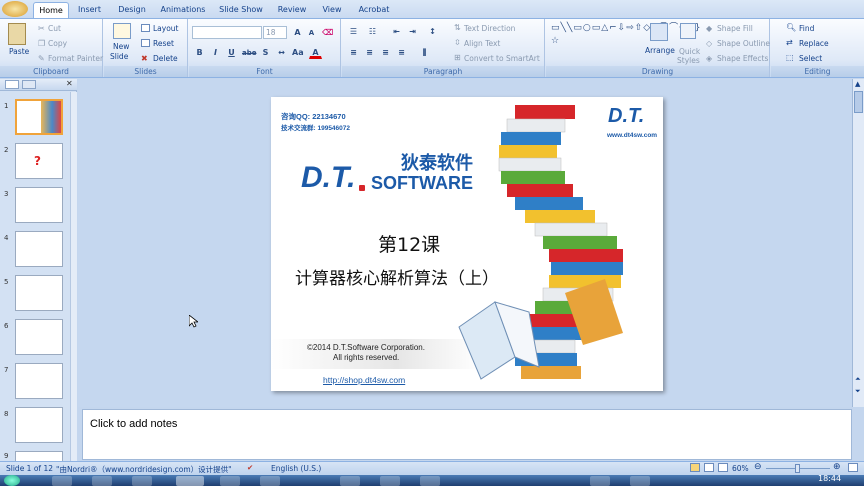 Image resolution: width=864 pixels, height=486 pixels. Describe the element at coordinates (327, 32) in the screenshot. I see `clear-format-icon: ⌫` at that location.